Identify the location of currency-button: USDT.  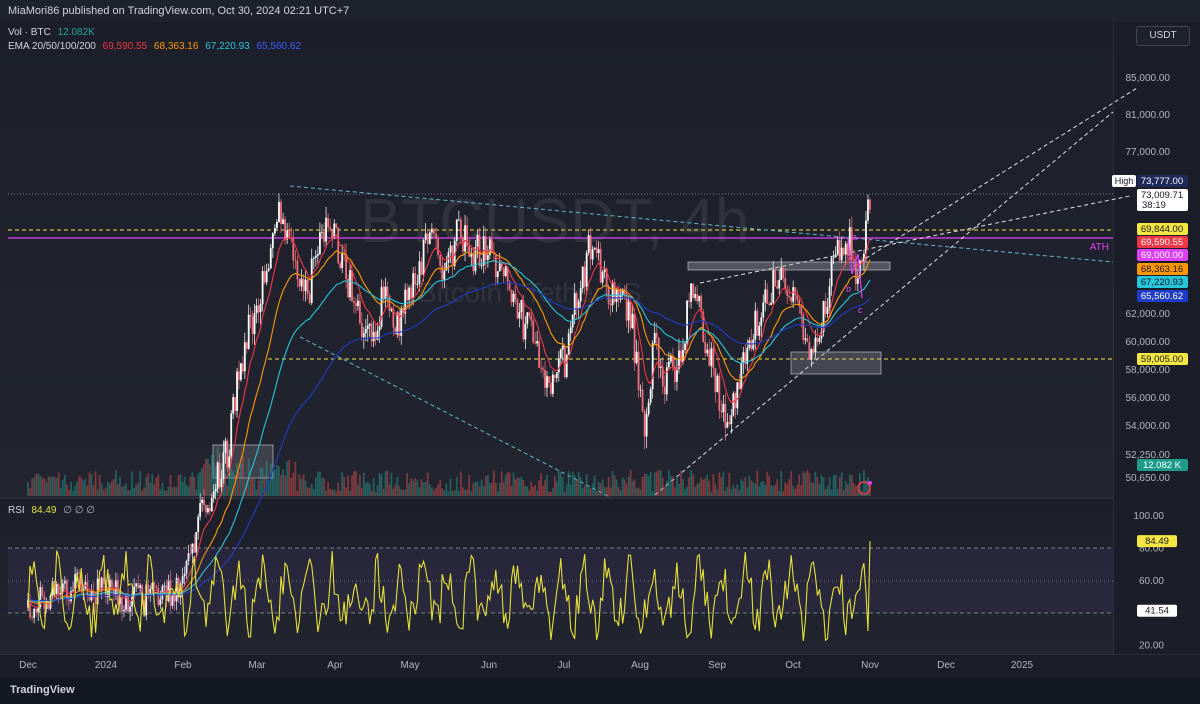
(1163, 36).